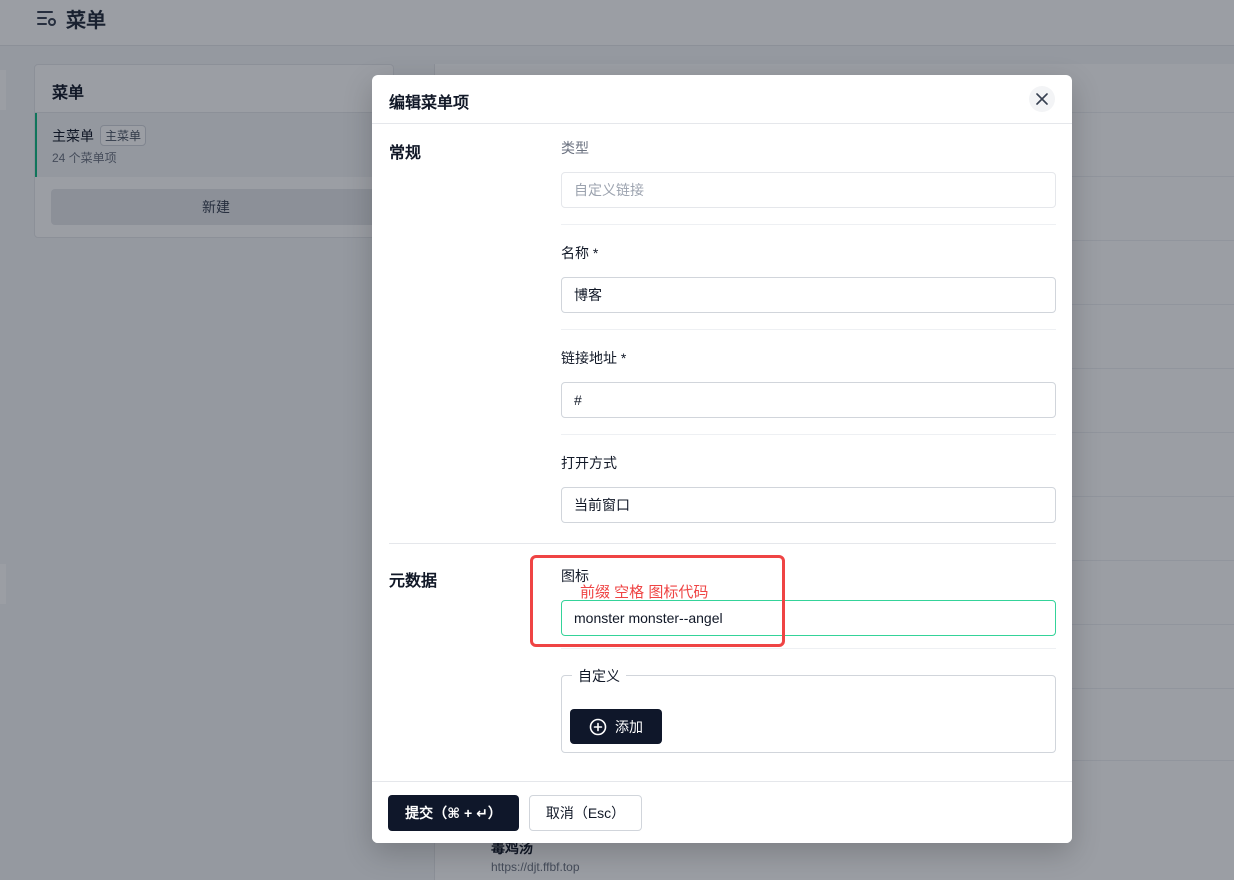 The height and width of the screenshot is (880, 1234). I want to click on dialog-header: 编辑菜单项, so click(722, 99).